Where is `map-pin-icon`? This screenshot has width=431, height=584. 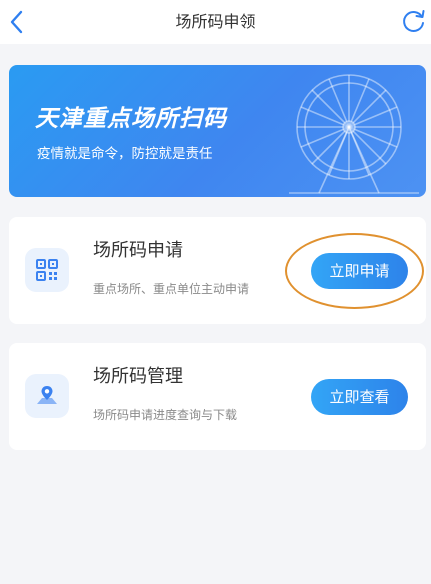 map-pin-icon is located at coordinates (47, 396).